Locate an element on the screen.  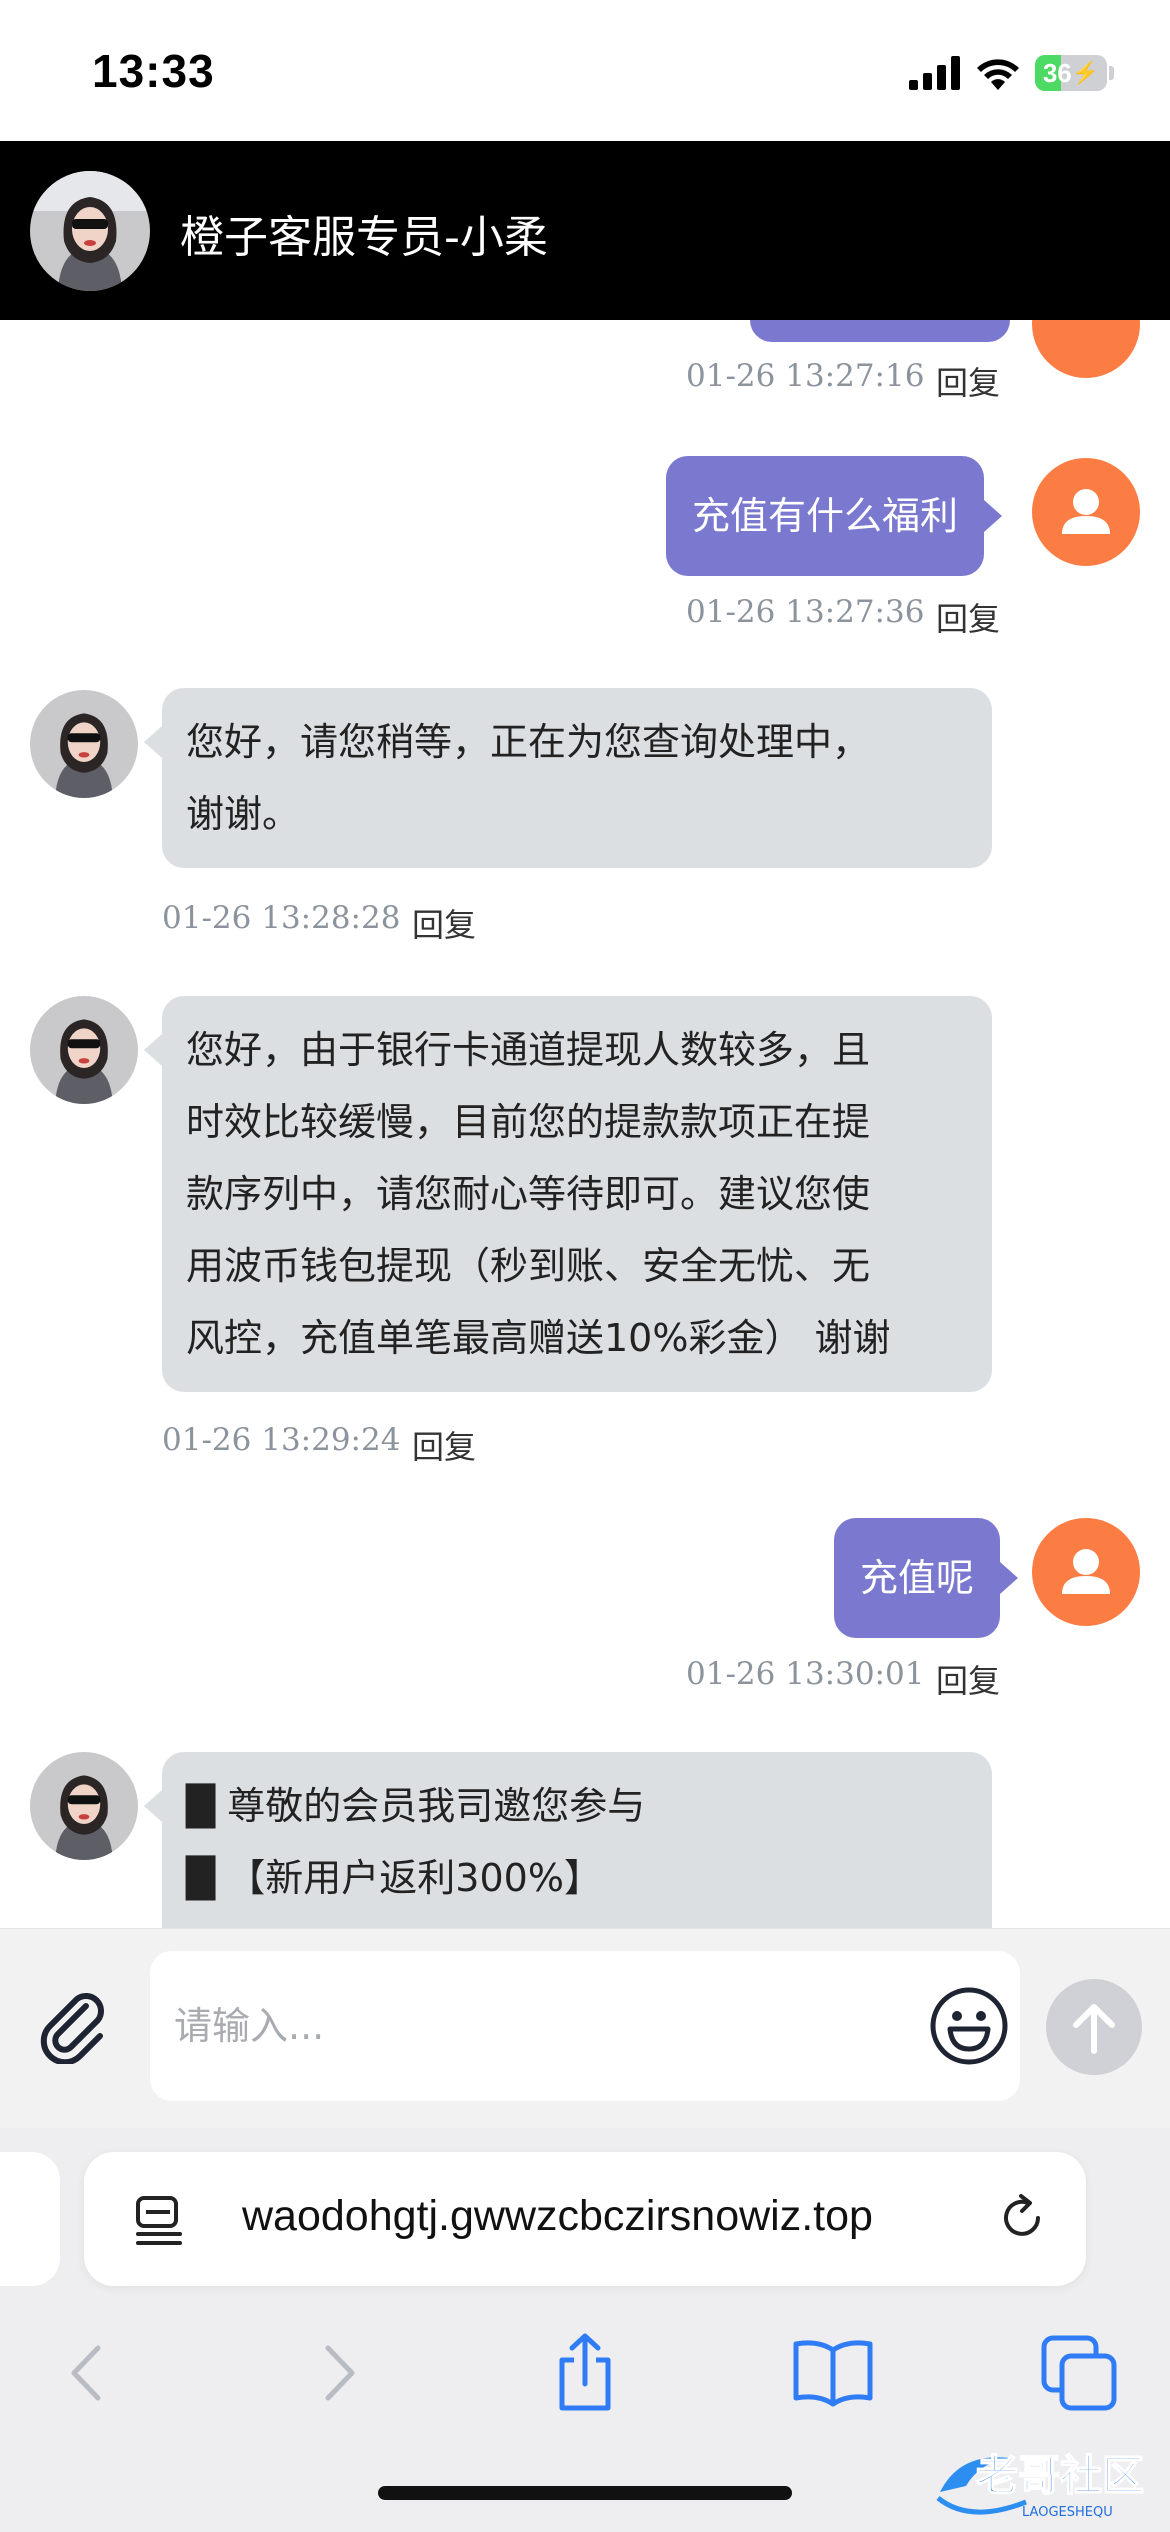
agent-message-bubble: 您好，请您稍等，正在为您查询处理中， 谢谢。 is located at coordinates (568, 778).